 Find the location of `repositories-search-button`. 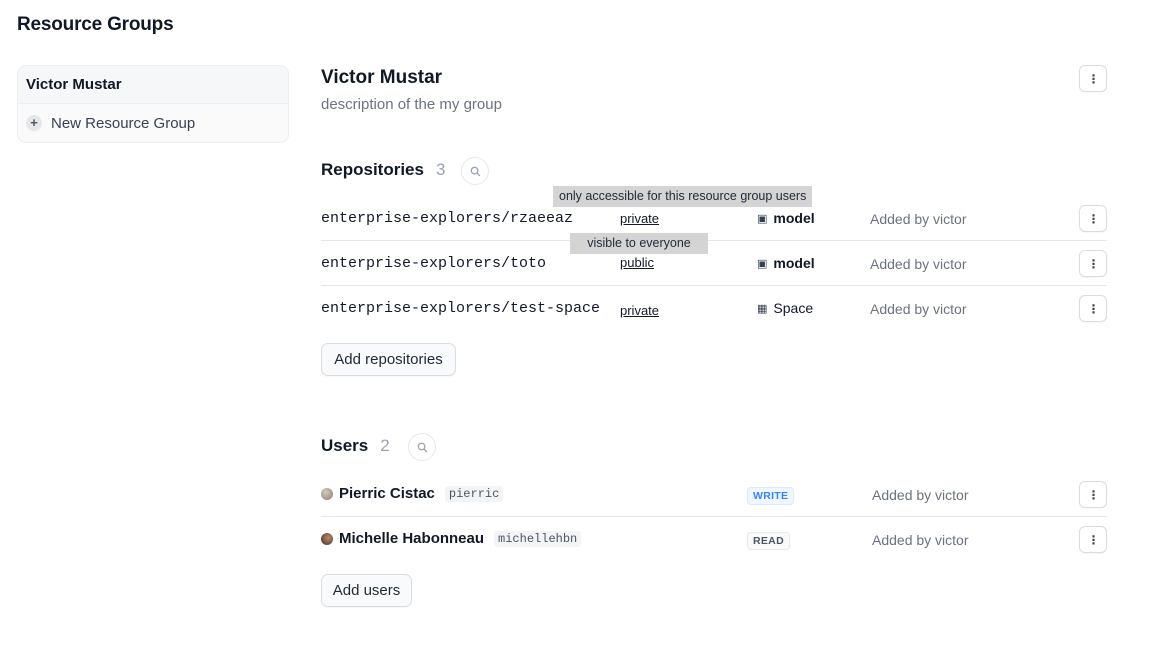

repositories-search-button is located at coordinates (475, 171).